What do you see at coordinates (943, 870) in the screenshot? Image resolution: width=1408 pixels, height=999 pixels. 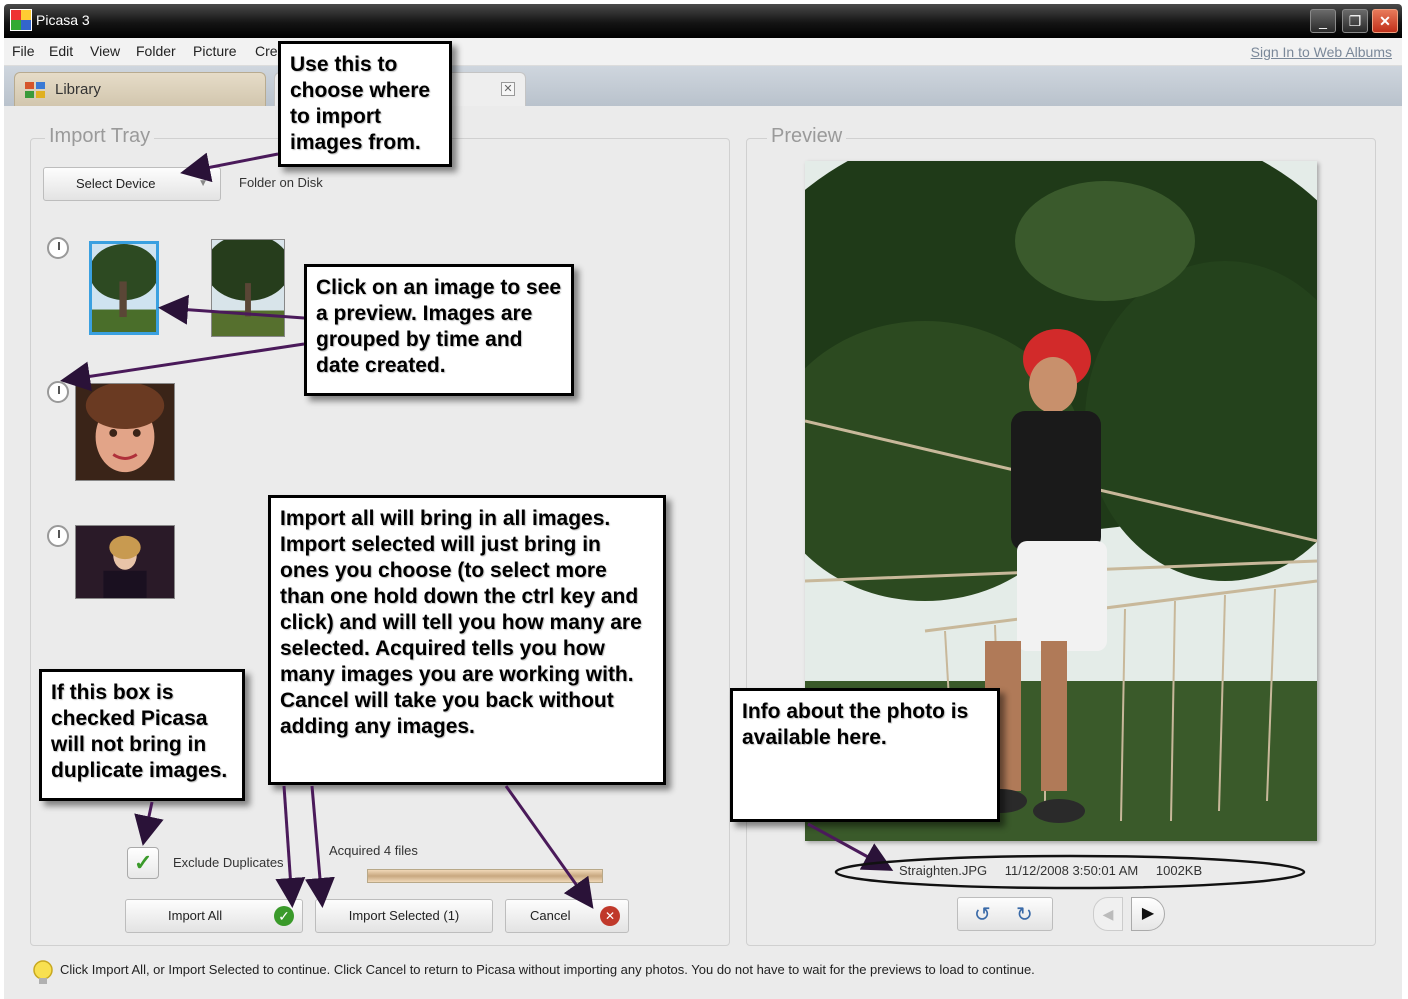 I see `photo-filename: Straighten.JPG` at bounding box center [943, 870].